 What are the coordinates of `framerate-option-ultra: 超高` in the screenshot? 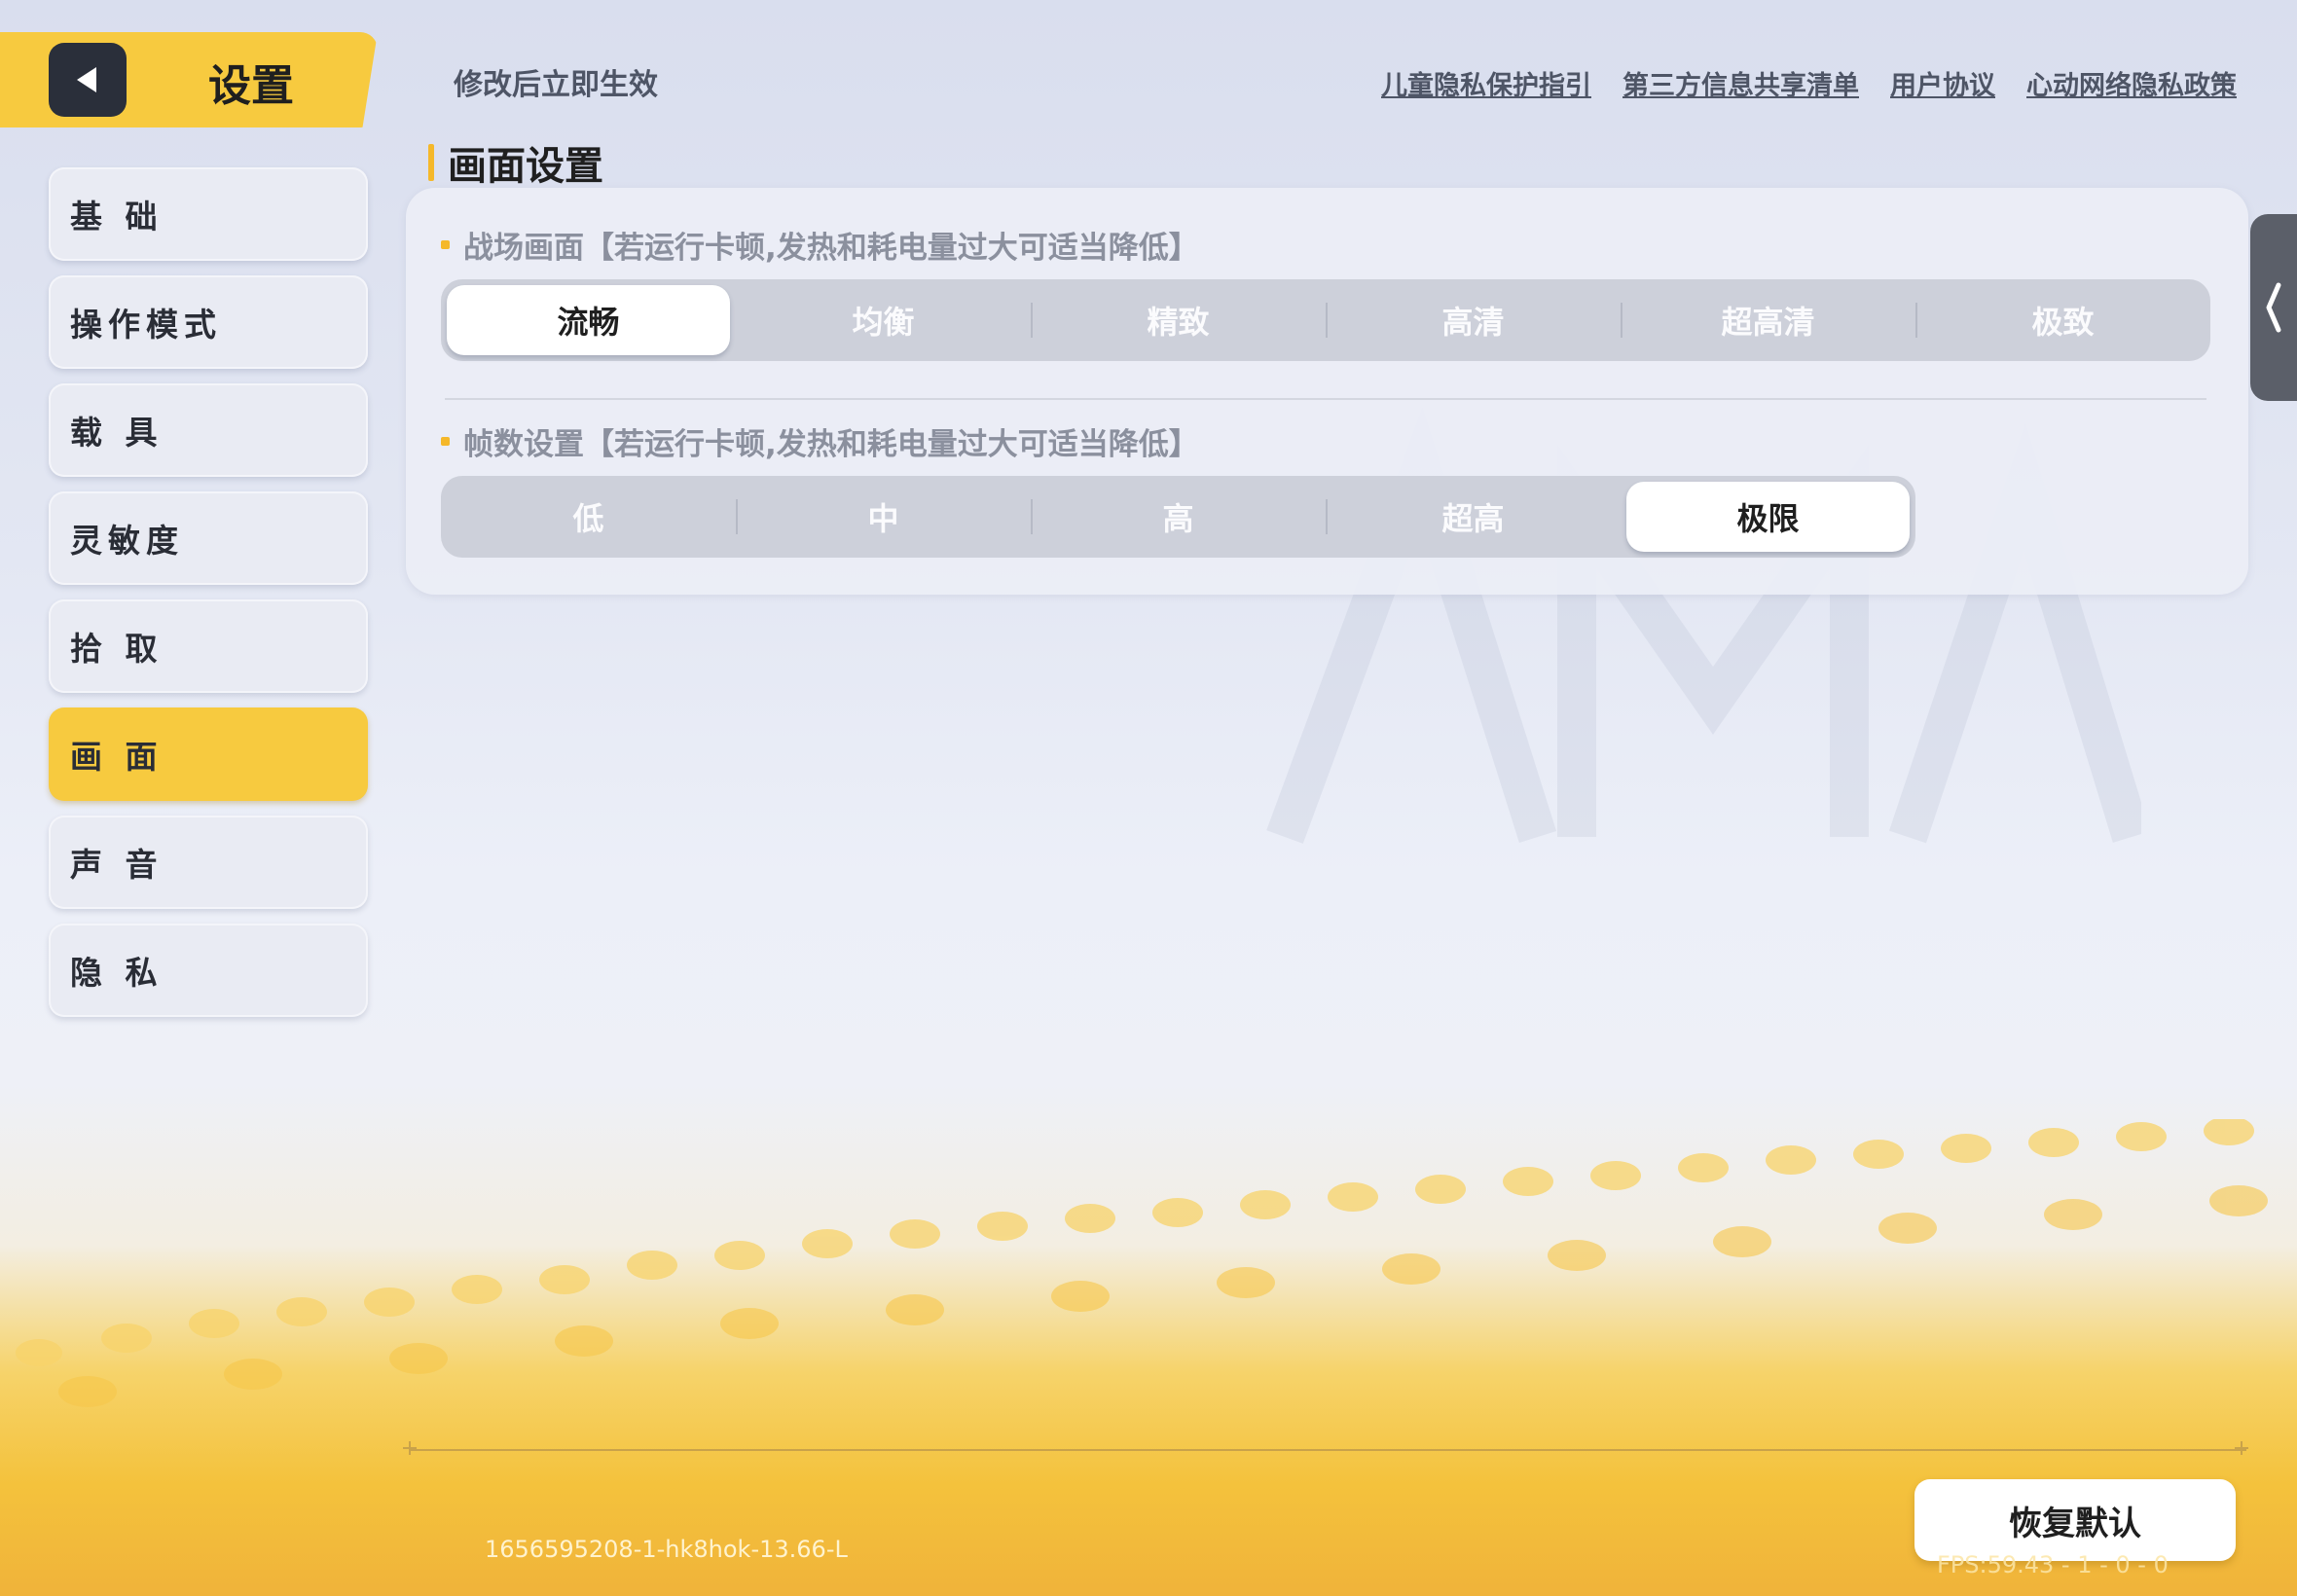 It's located at (1473, 517).